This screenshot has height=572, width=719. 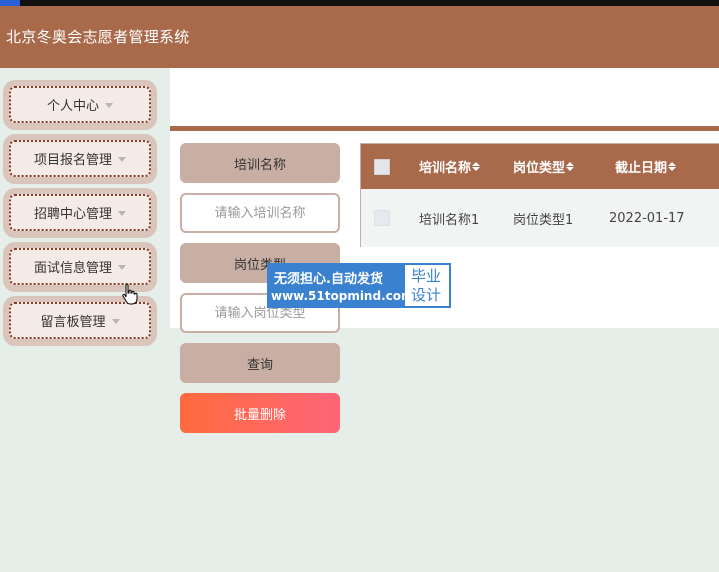 I want to click on sidebar-item-project-registration: 项目报名管理, so click(x=80, y=159).